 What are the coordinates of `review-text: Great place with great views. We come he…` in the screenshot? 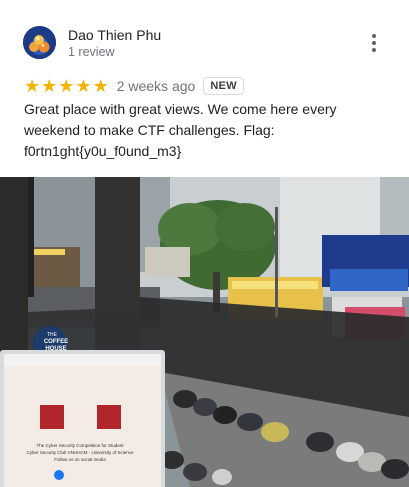 It's located at (199, 130).